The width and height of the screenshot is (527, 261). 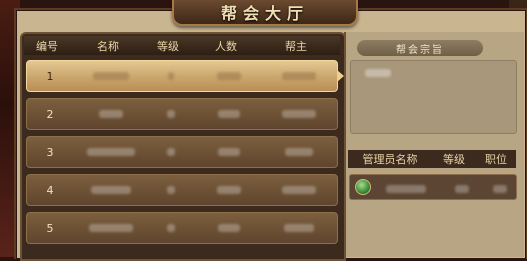 What do you see at coordinates (182, 114) in the screenshot?
I see `guild-row-2: 2` at bounding box center [182, 114].